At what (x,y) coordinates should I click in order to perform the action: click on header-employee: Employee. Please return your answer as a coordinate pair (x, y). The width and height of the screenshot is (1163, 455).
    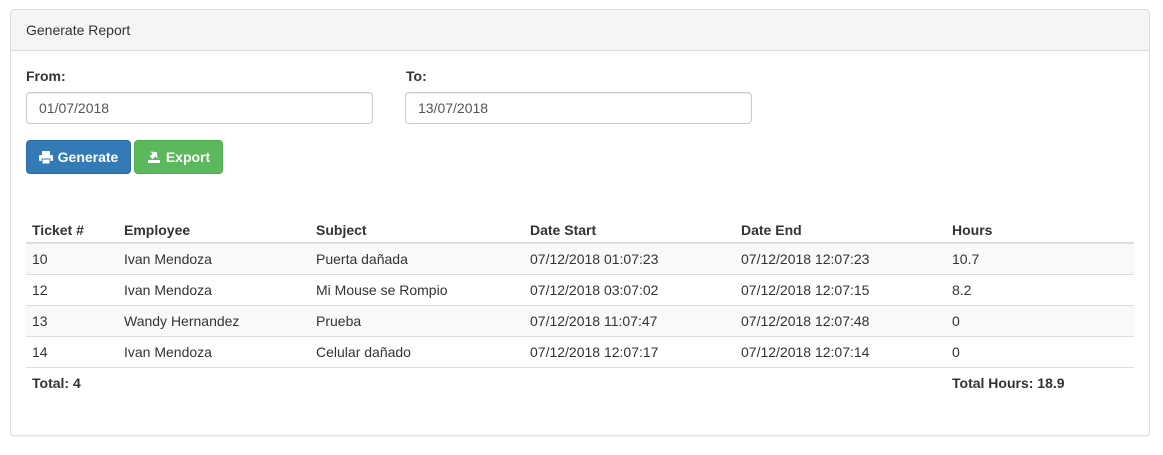
    Looking at the image, I should click on (214, 230).